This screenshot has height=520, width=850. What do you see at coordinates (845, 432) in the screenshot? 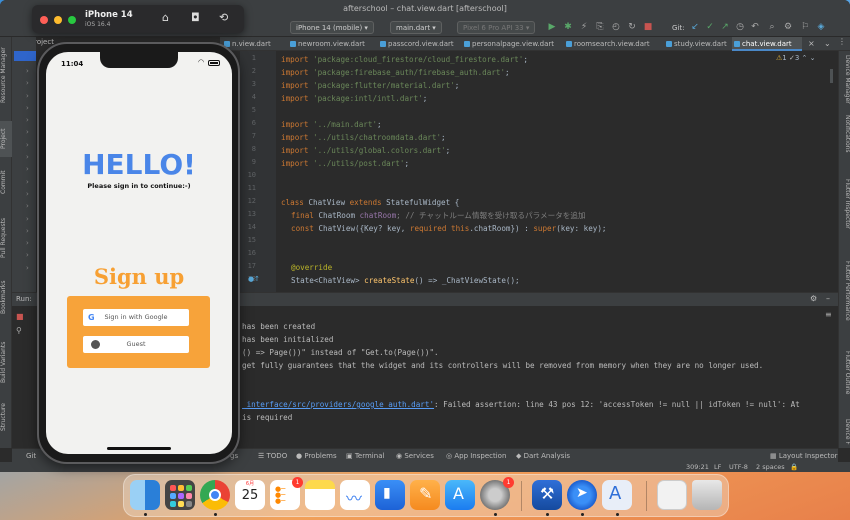
I see `tool-device-file: Device F` at bounding box center [845, 432].